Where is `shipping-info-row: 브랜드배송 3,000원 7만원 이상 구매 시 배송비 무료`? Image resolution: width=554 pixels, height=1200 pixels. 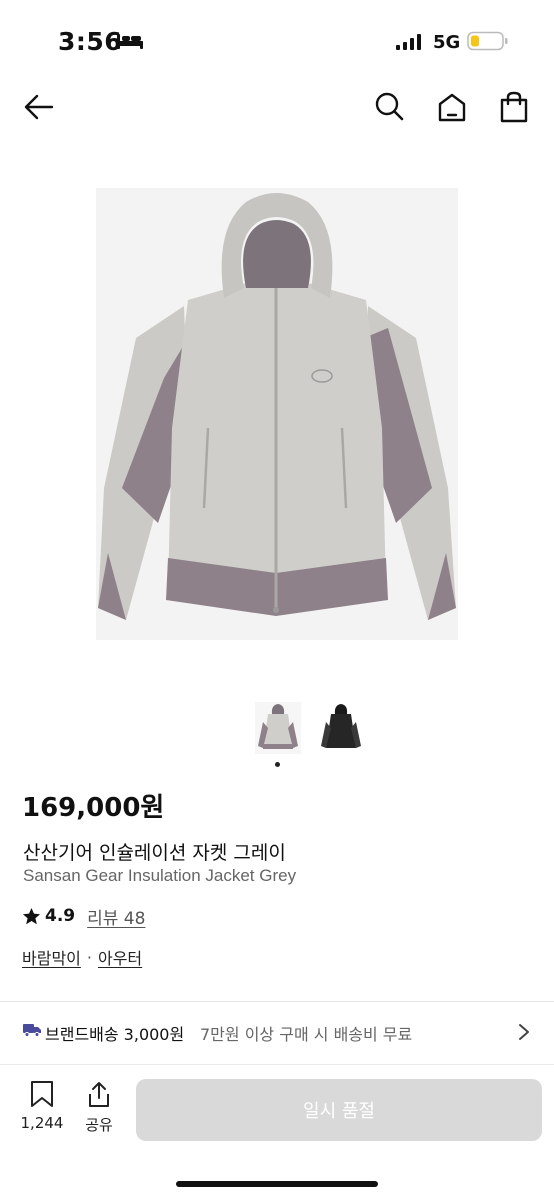
shipping-info-row: 브랜드배송 3,000원 7만원 이상 구매 시 배송비 무료 is located at coordinates (277, 1031).